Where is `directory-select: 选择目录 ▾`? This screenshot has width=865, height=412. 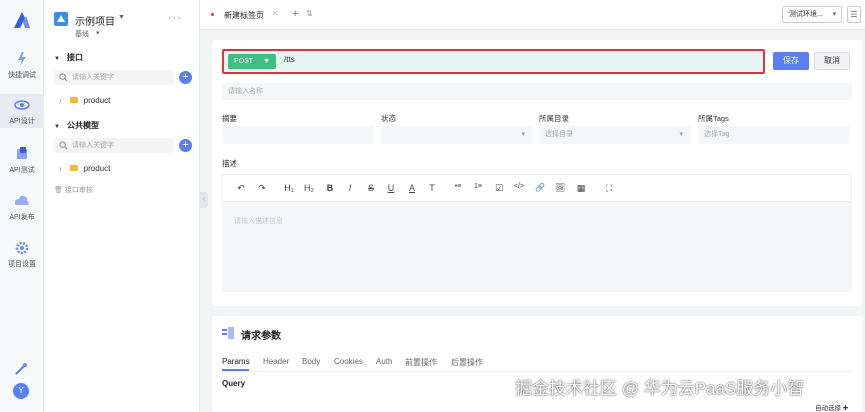
directory-select: 选择目录 ▾ is located at coordinates (615, 135).